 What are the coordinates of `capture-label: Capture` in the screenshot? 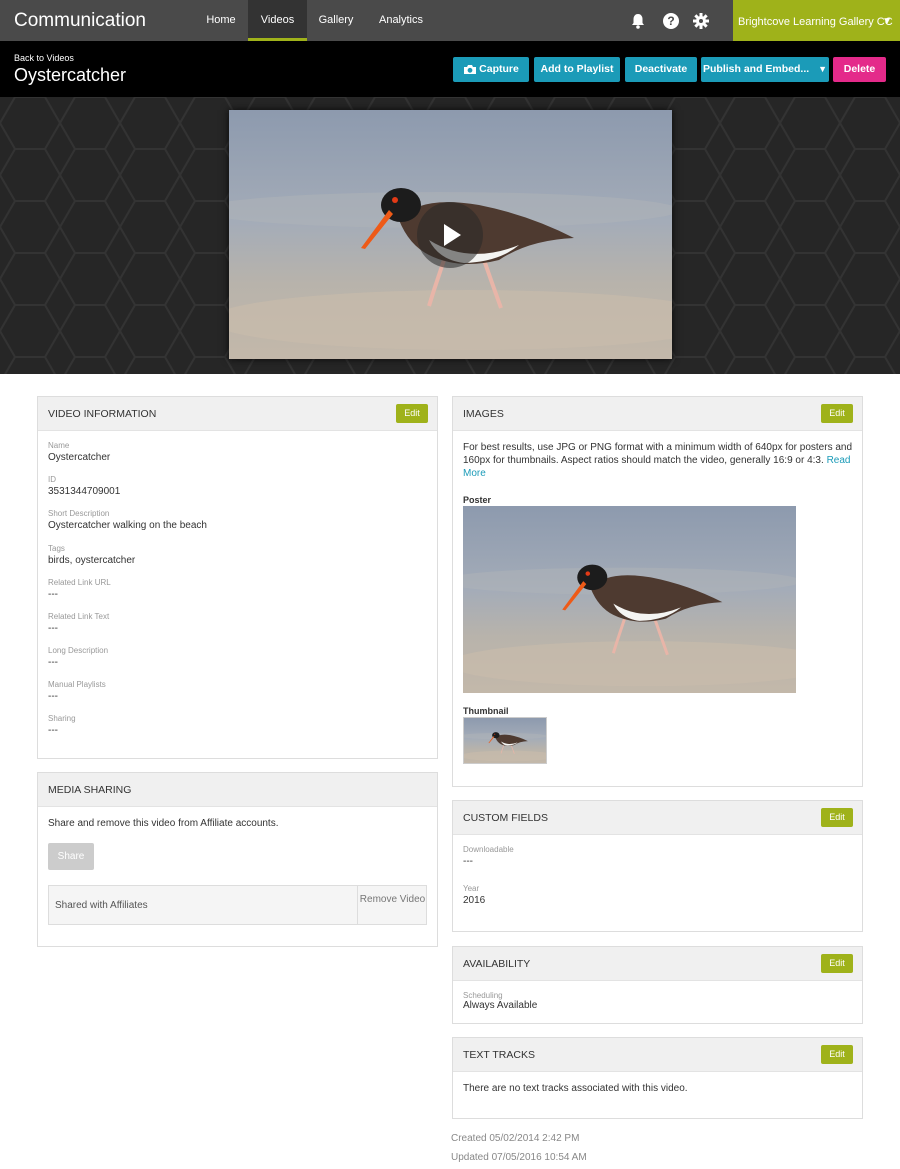 It's located at (499, 69).